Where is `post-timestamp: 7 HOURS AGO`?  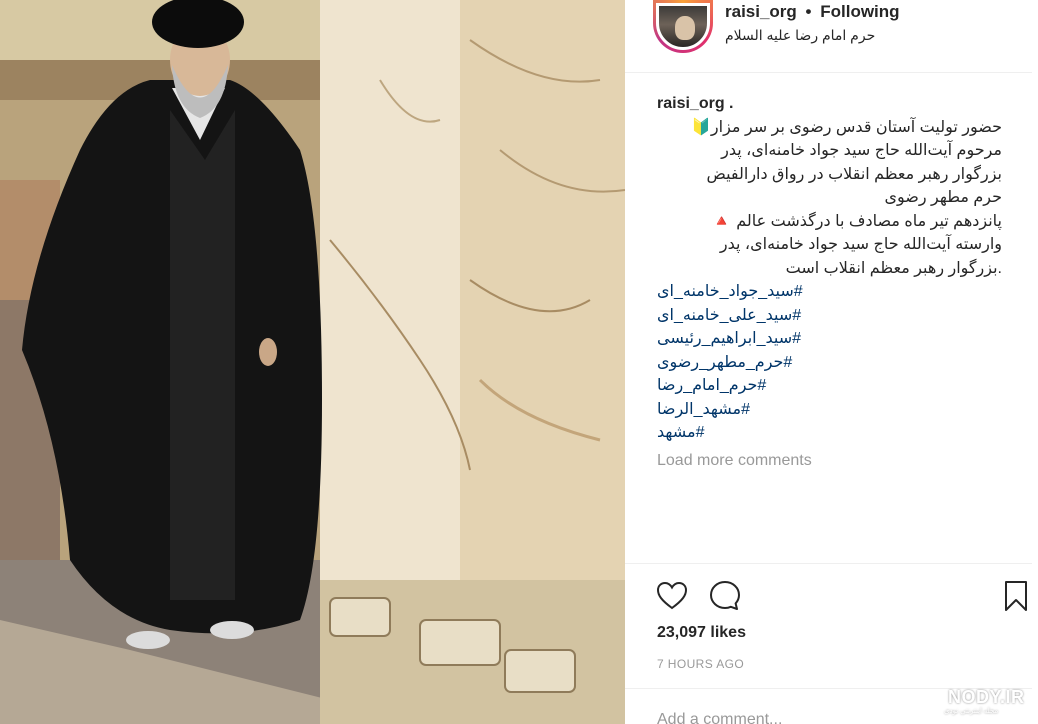 post-timestamp: 7 HOURS AGO is located at coordinates (700, 664).